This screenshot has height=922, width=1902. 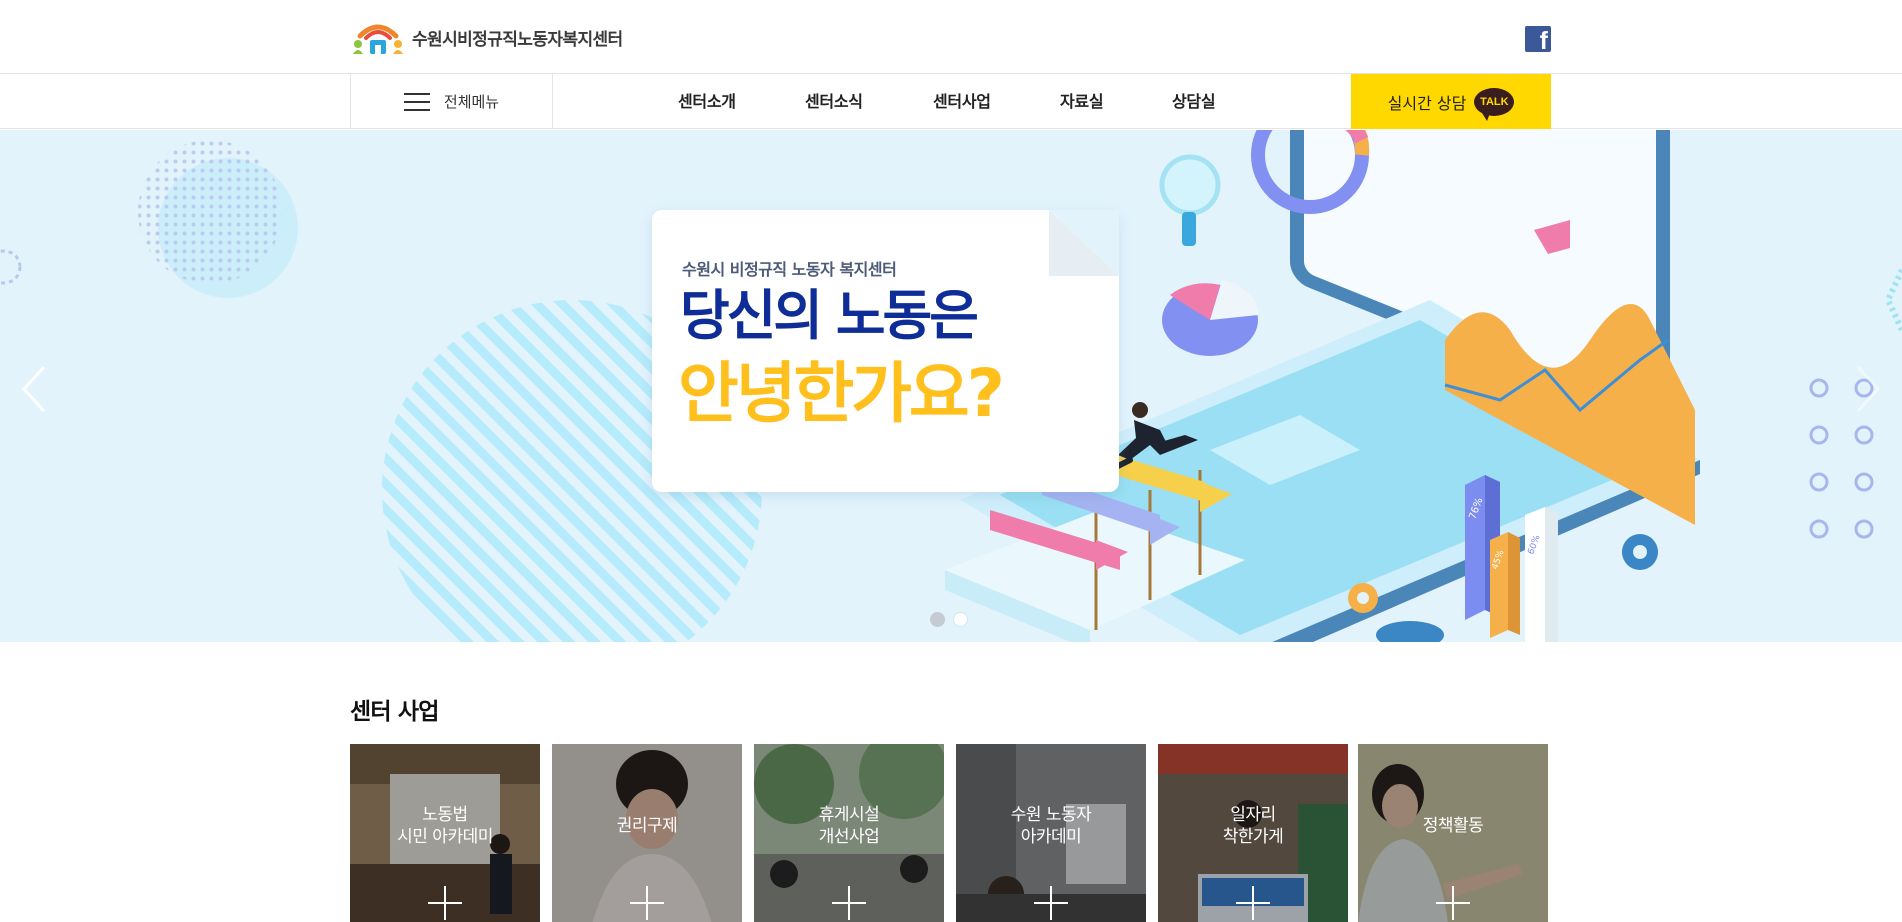 I want to click on slider-prev-arrow-icon, so click(x=34, y=389).